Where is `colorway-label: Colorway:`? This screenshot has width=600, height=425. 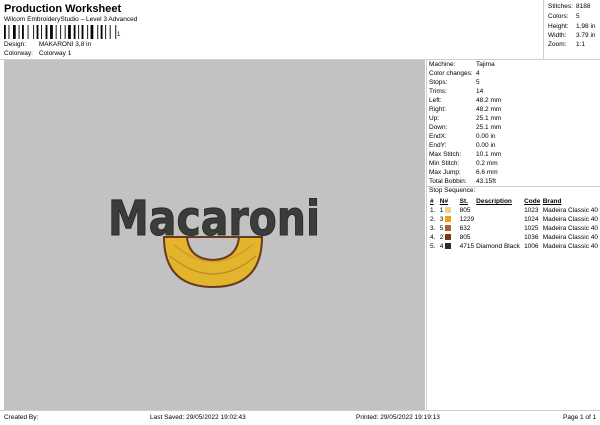 colorway-label: Colorway: is located at coordinates (18, 53).